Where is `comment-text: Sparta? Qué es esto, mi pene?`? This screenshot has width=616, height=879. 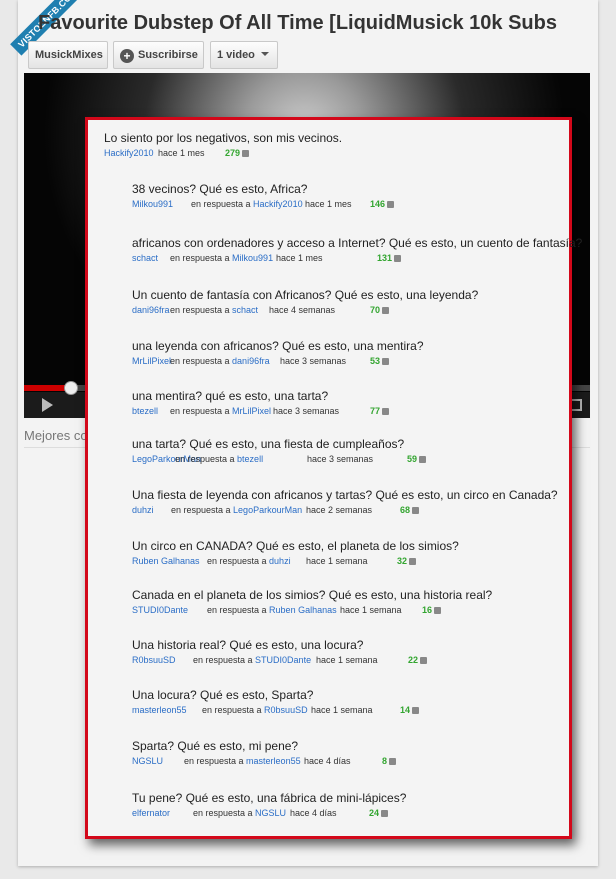 comment-text: Sparta? Qué es esto, mi pene? is located at coordinates (215, 746).